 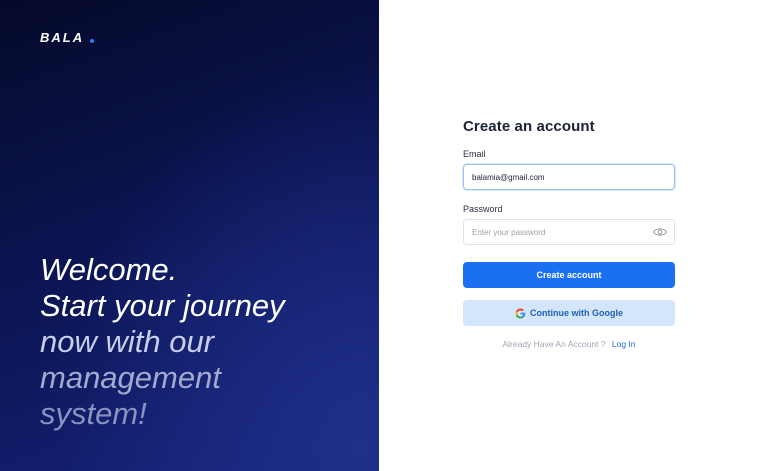 I want to click on login-prompt: Already Have An Account ? Log In, so click(x=569, y=344).